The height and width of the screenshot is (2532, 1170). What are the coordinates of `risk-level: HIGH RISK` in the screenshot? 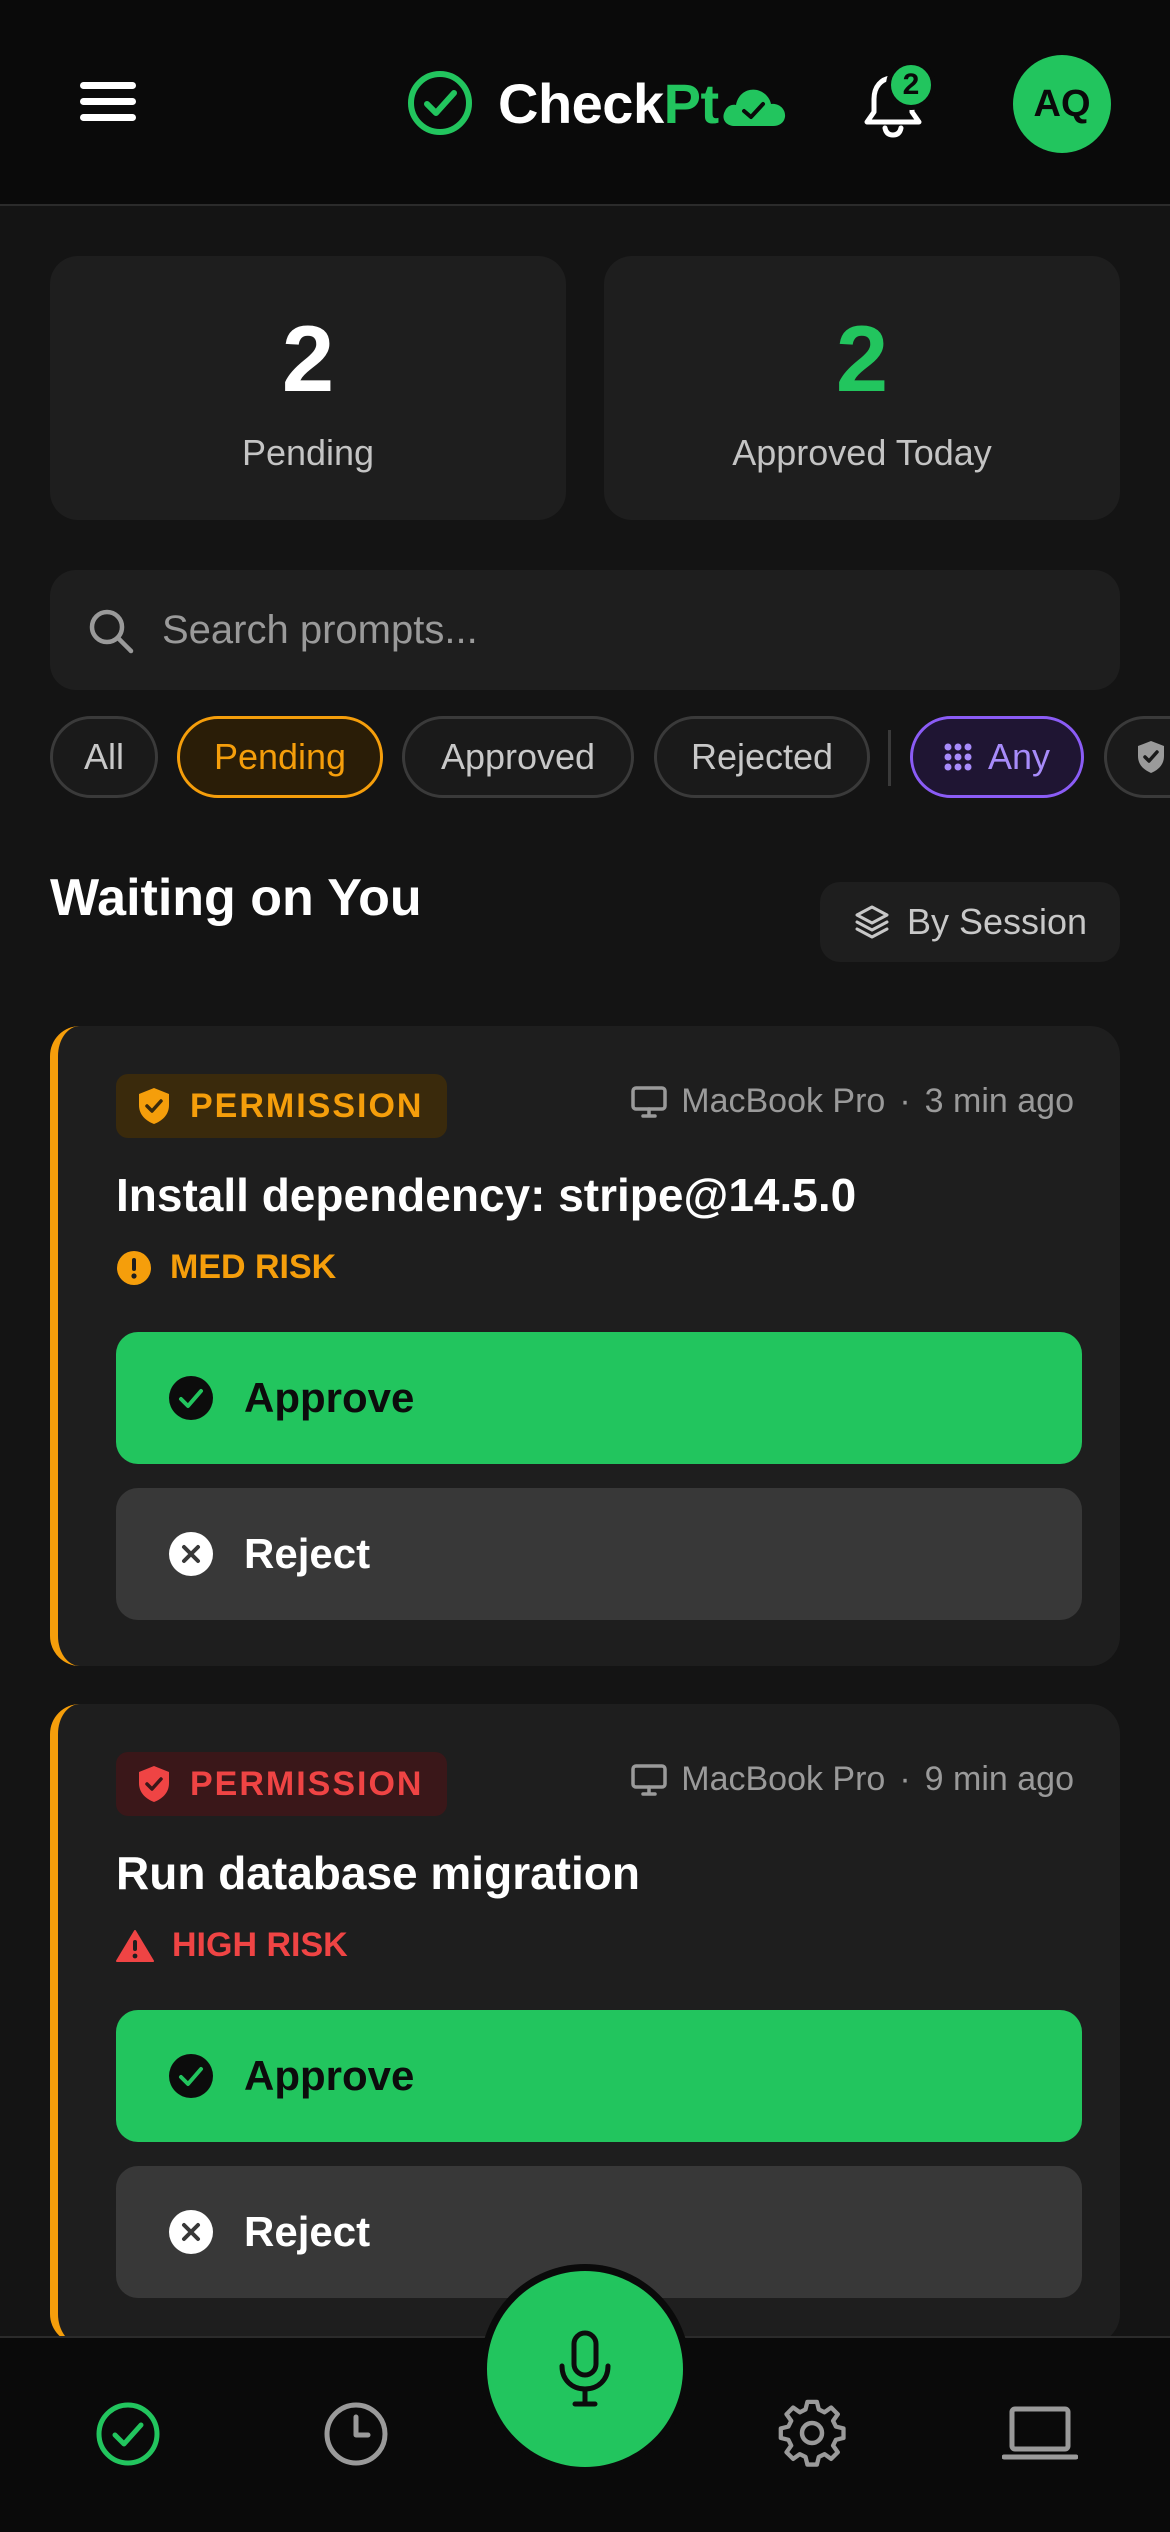 It's located at (232, 1945).